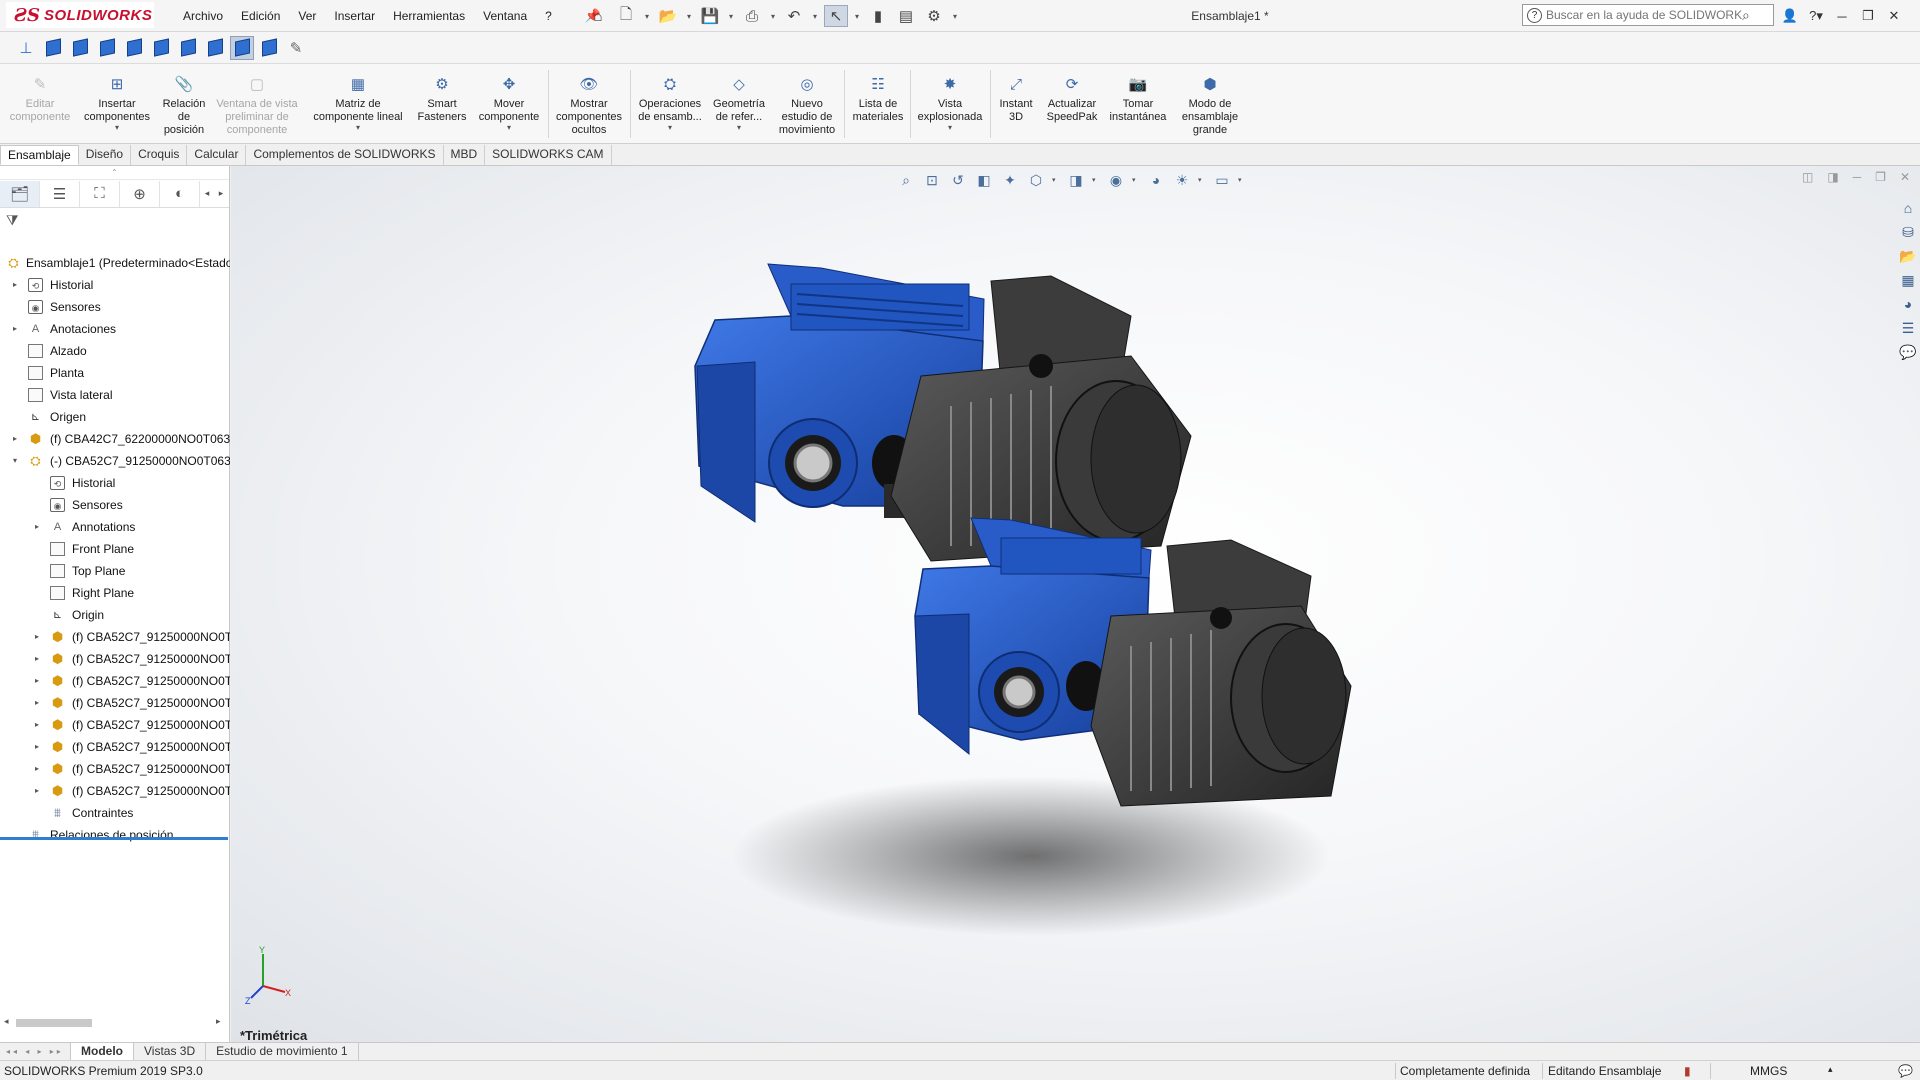  What do you see at coordinates (1908, 304) in the screenshot?
I see `appearances-icon: ◕` at bounding box center [1908, 304].